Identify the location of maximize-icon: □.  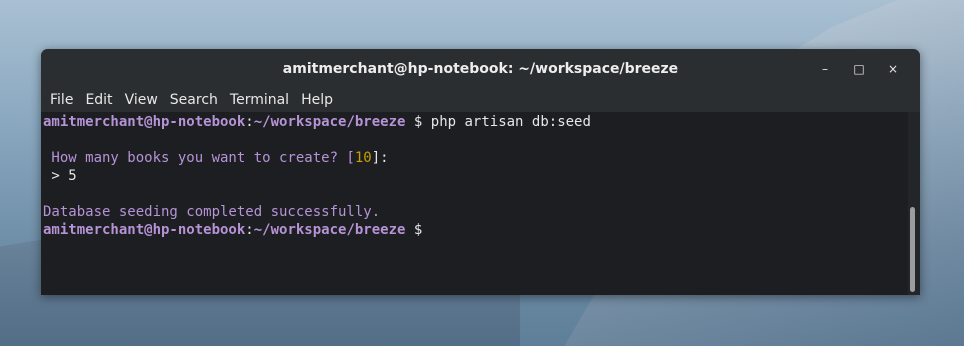
(859, 68).